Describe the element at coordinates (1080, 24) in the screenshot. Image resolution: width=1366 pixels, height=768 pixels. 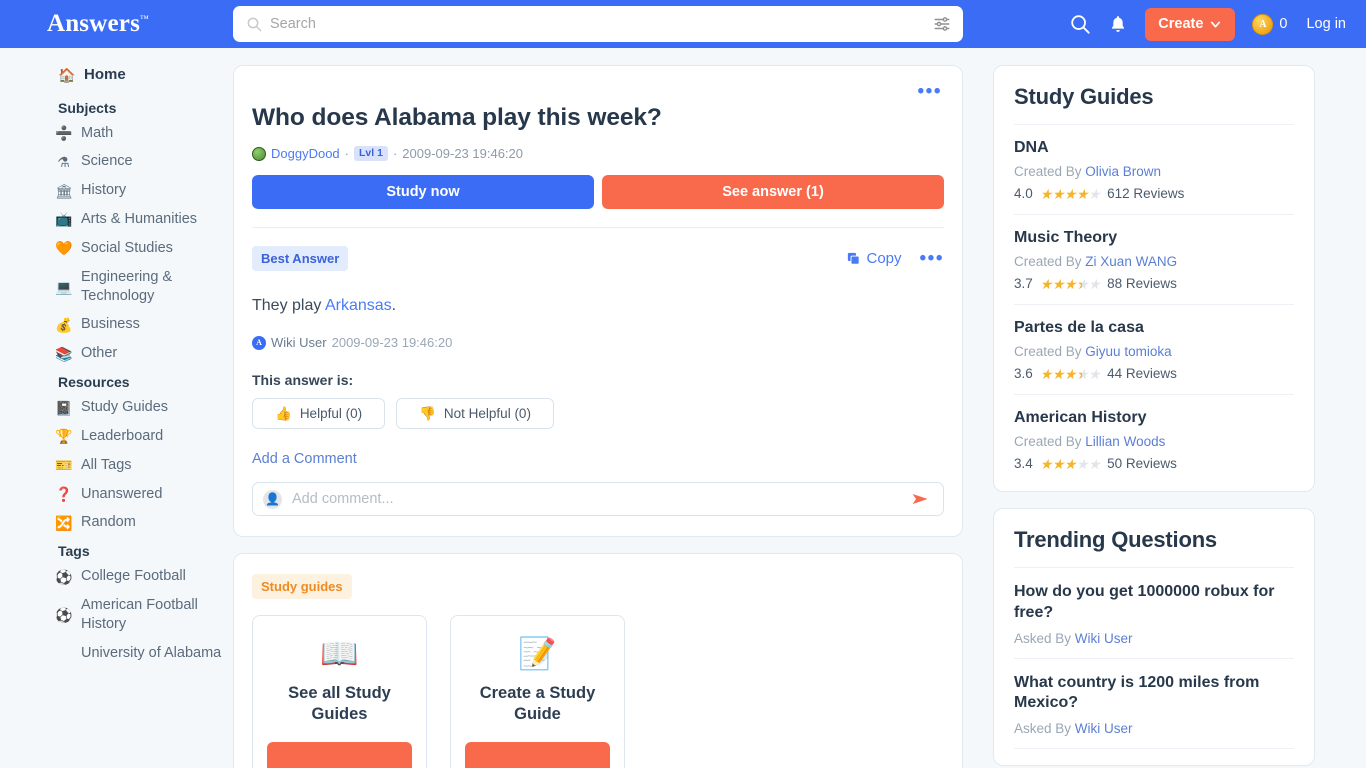
I see `search-icon-button` at that location.